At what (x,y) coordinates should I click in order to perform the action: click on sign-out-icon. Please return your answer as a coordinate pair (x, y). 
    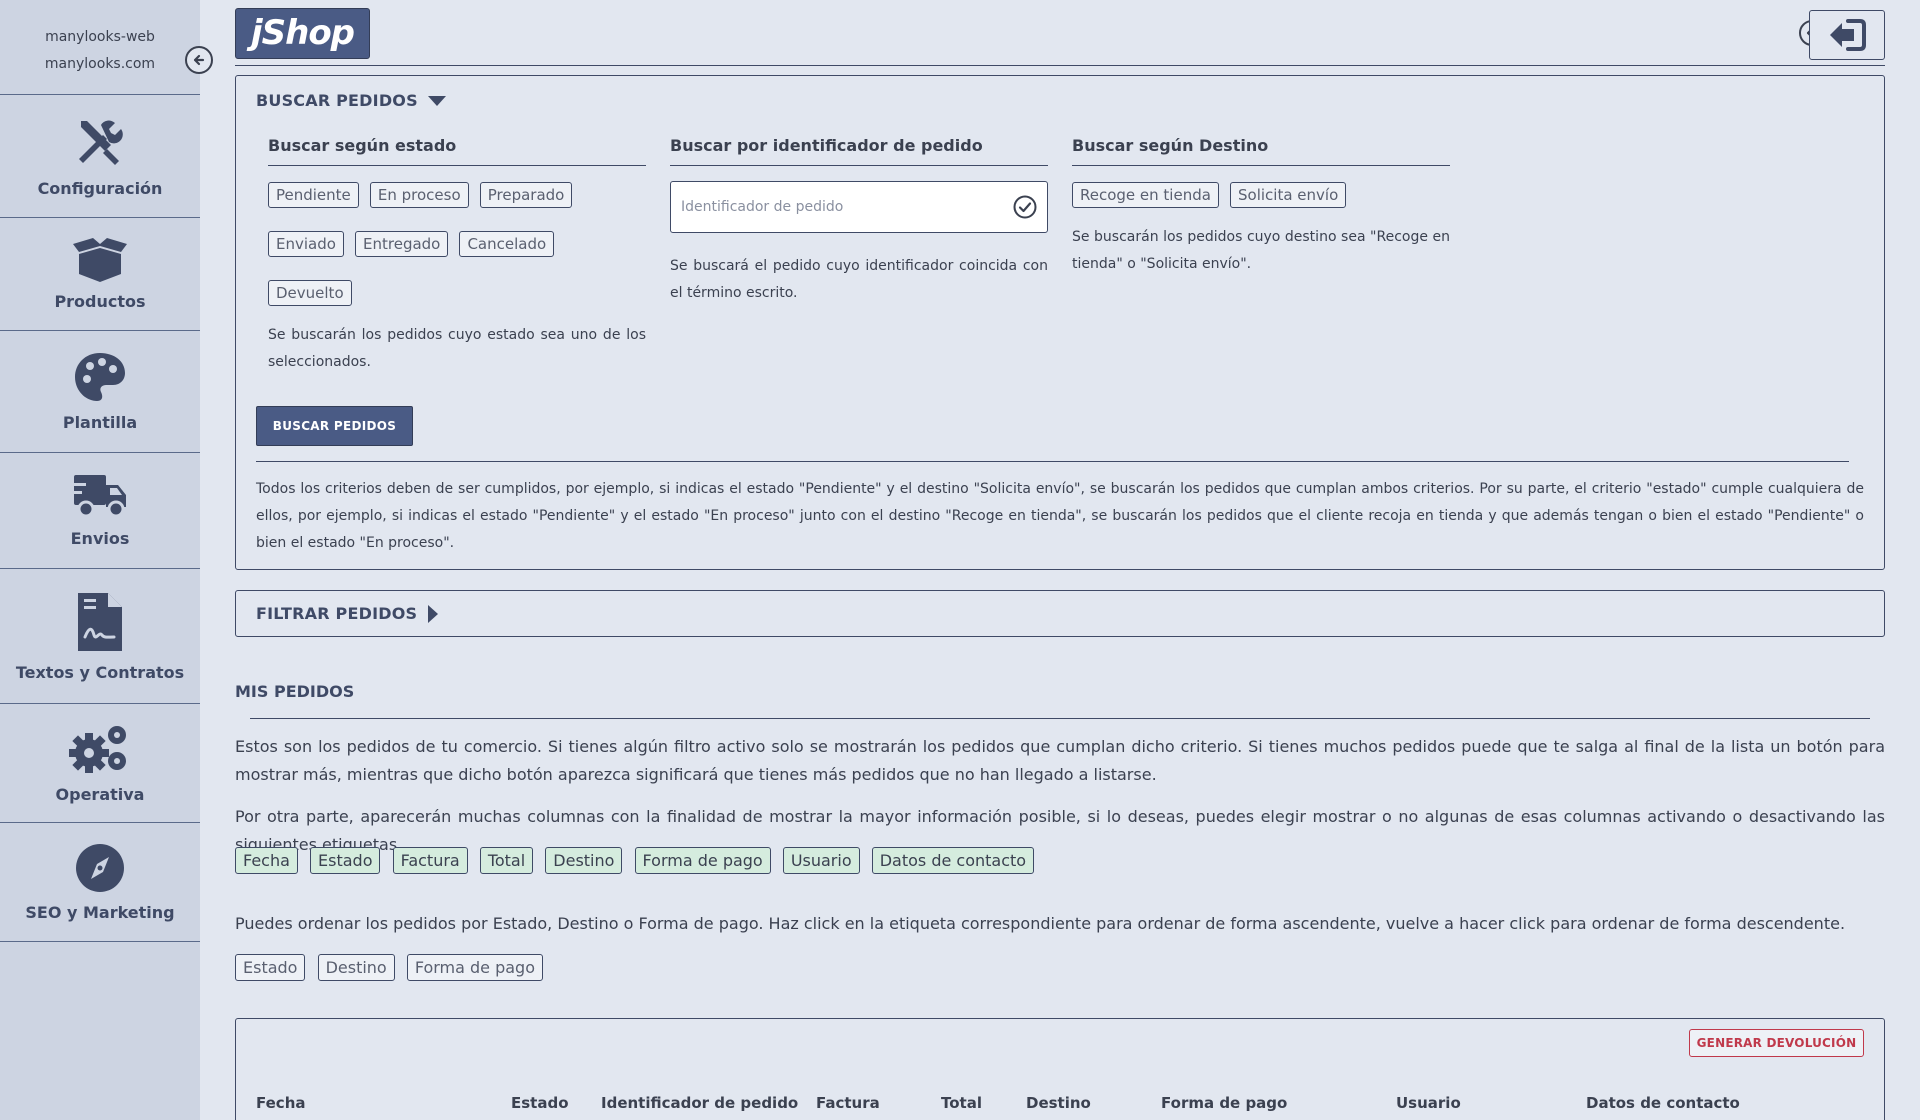
    Looking at the image, I should click on (1848, 35).